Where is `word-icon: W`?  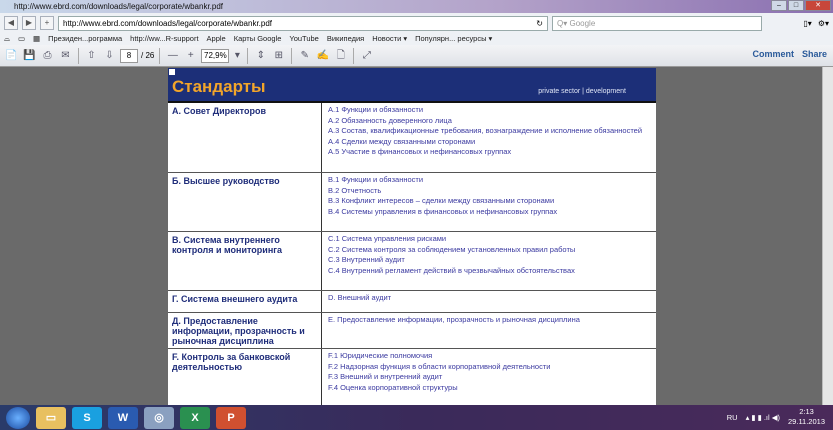 word-icon: W is located at coordinates (123, 417).